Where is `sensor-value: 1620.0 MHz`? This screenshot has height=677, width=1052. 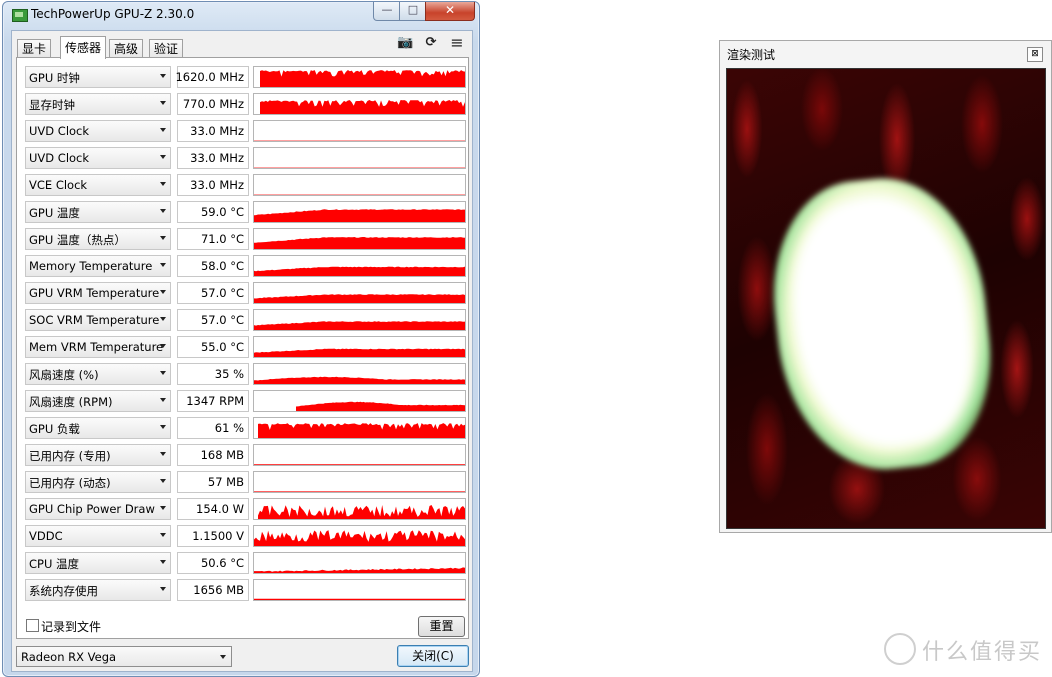 sensor-value: 1620.0 MHz is located at coordinates (209, 77).